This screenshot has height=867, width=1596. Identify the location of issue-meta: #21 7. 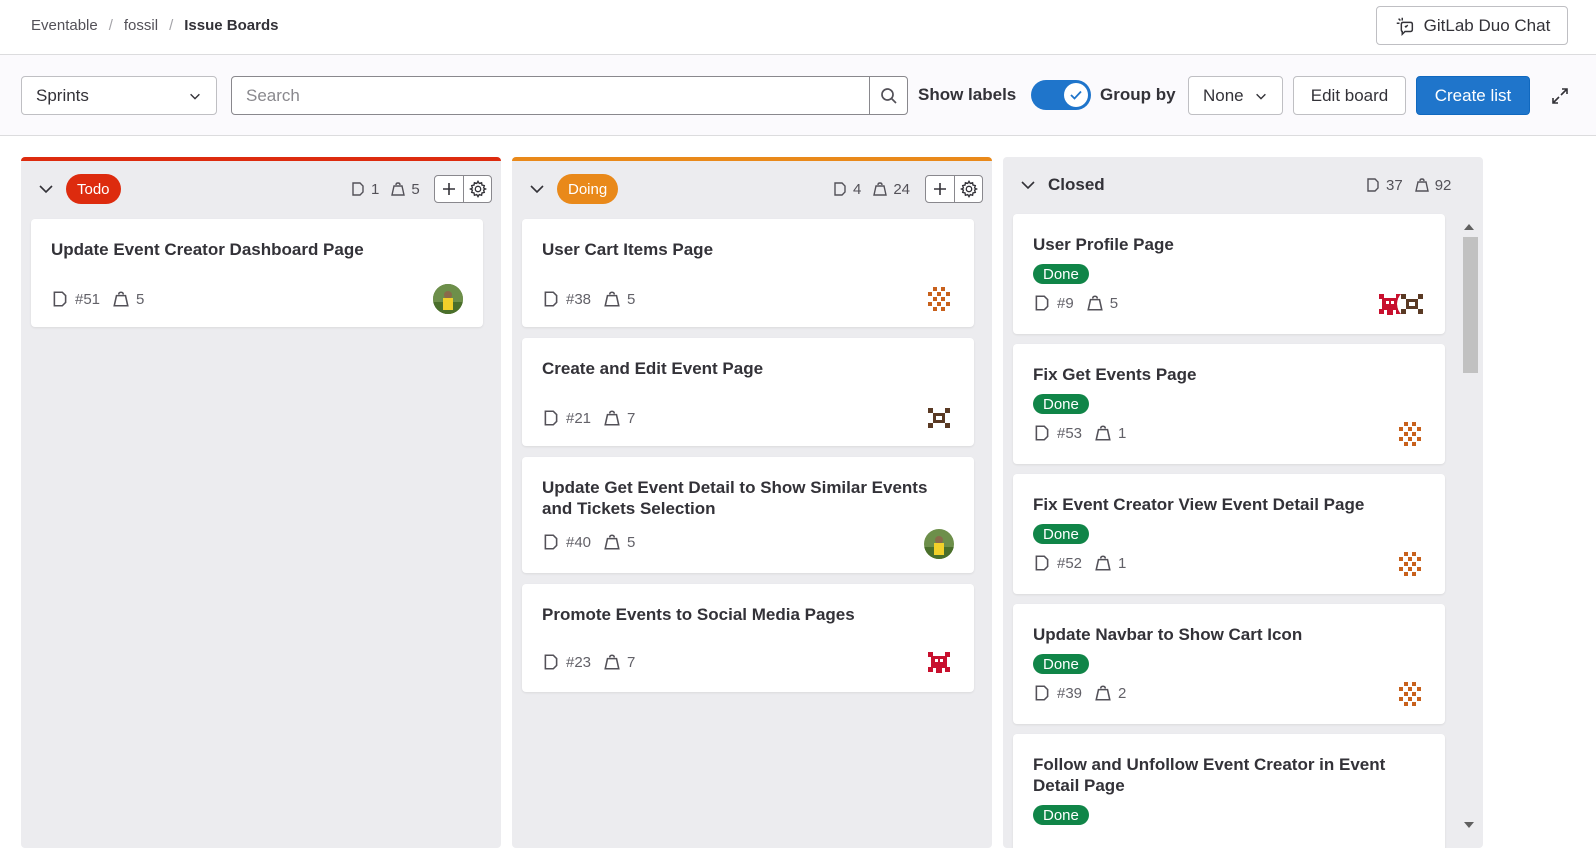
(588, 418).